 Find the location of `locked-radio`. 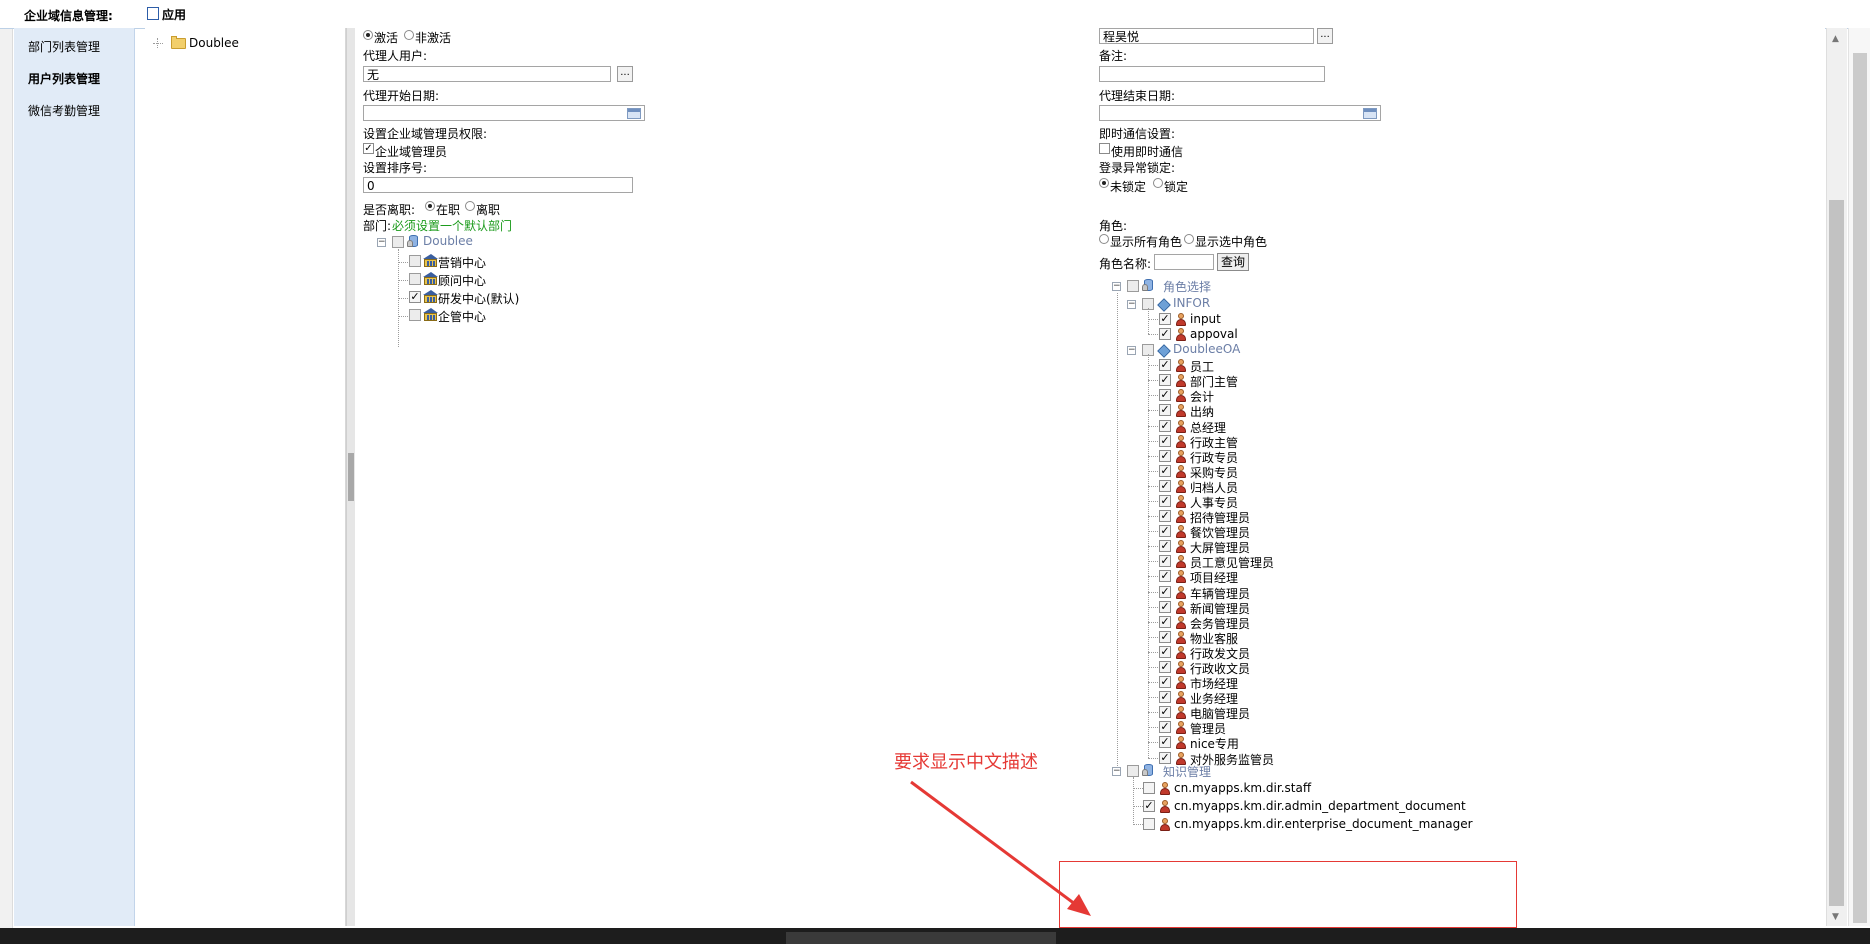

locked-radio is located at coordinates (1158, 183).